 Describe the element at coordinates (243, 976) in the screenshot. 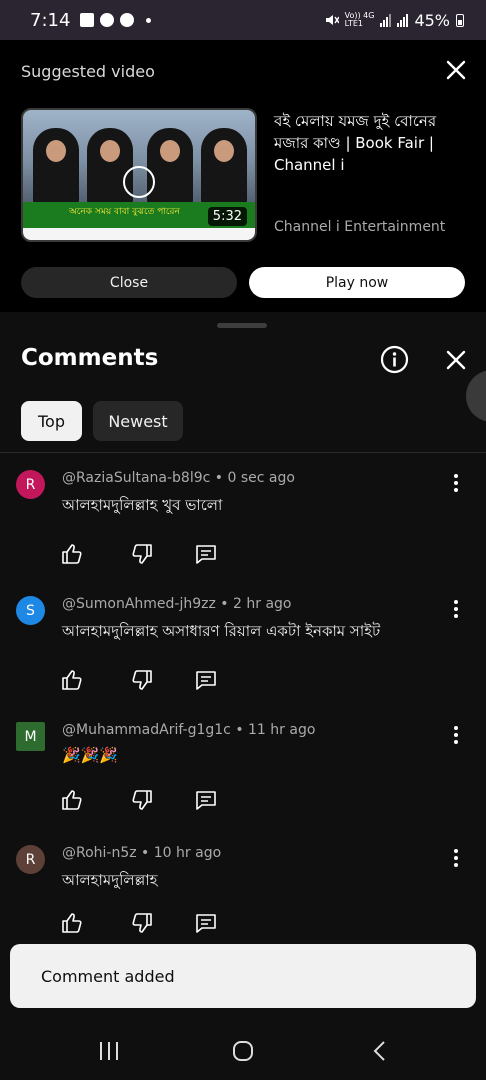

I see `snackbar: Comment added` at that location.